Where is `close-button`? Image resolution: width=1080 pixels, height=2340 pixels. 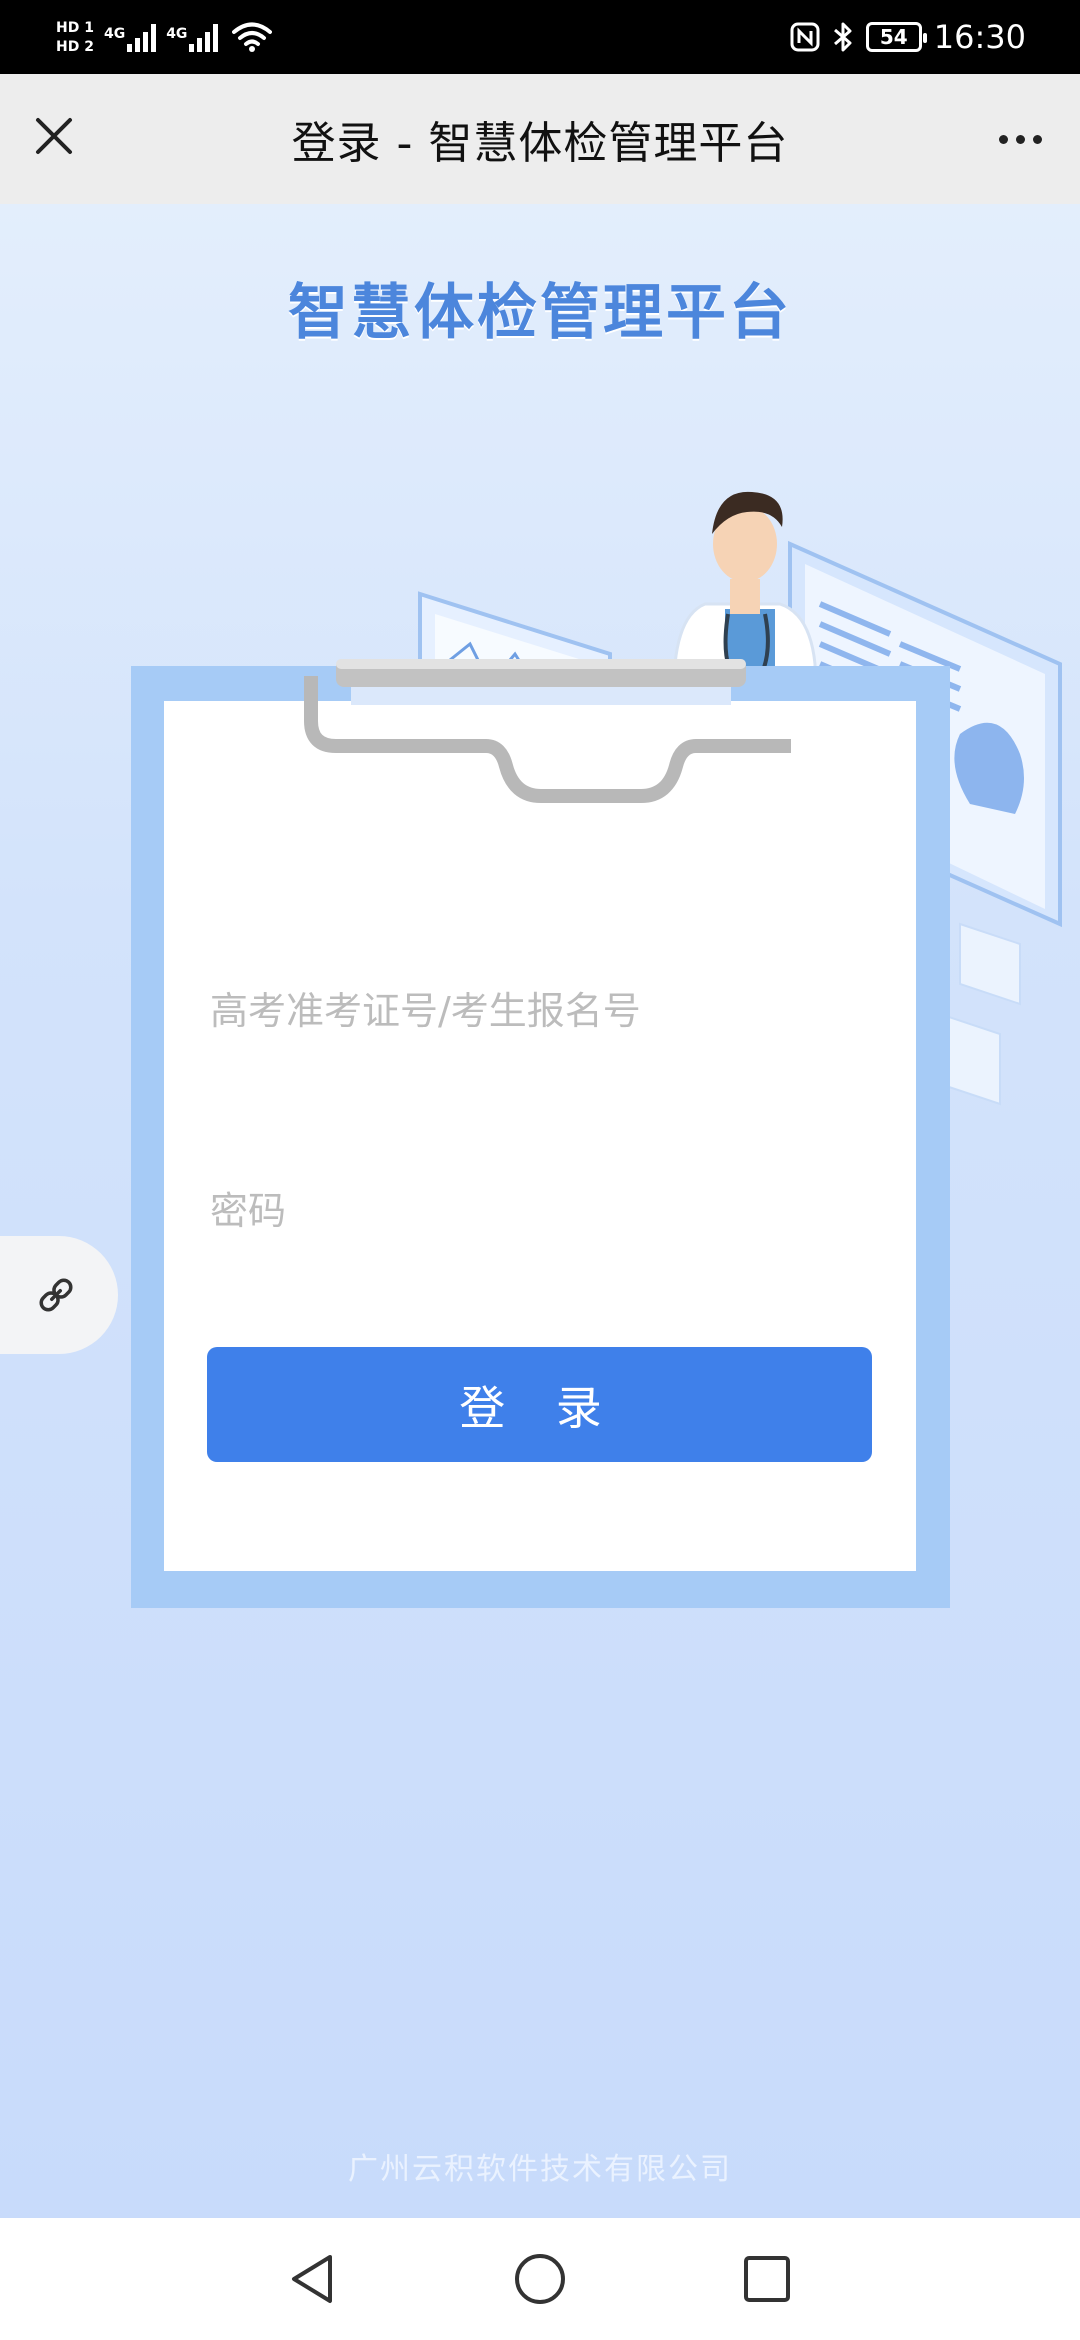
close-button is located at coordinates (54, 136).